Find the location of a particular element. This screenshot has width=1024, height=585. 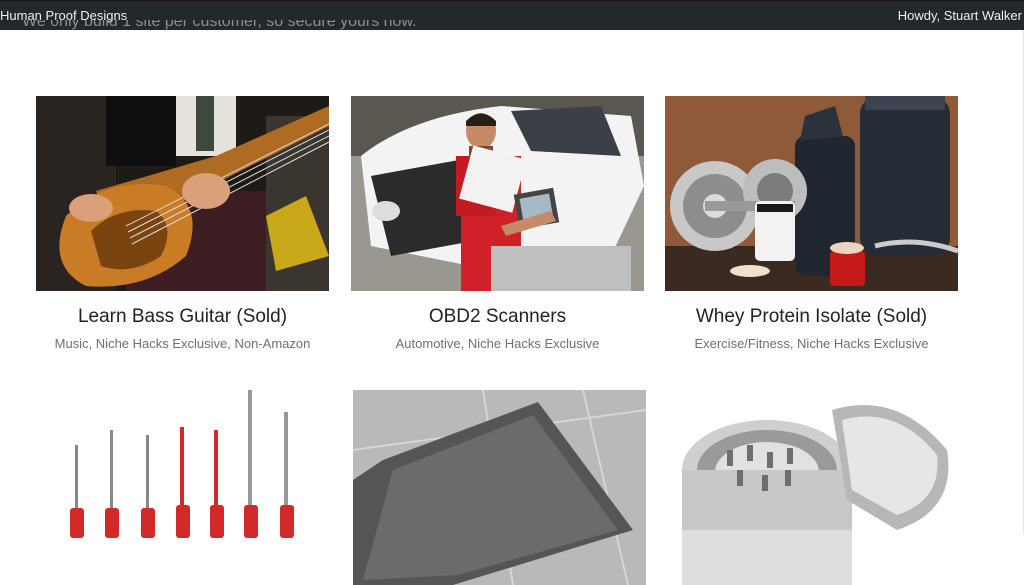

product-tags: Music, Niche Hacks Exclusive, Non-Amazon is located at coordinates (182, 343).